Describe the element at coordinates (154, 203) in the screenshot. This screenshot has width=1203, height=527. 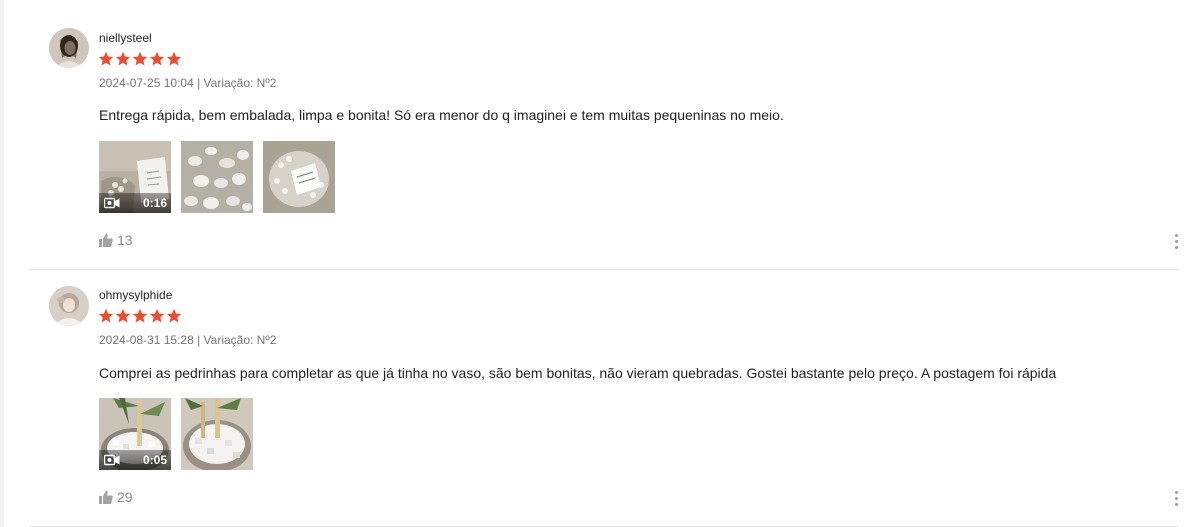
I see `video-duration: 0:16` at that location.